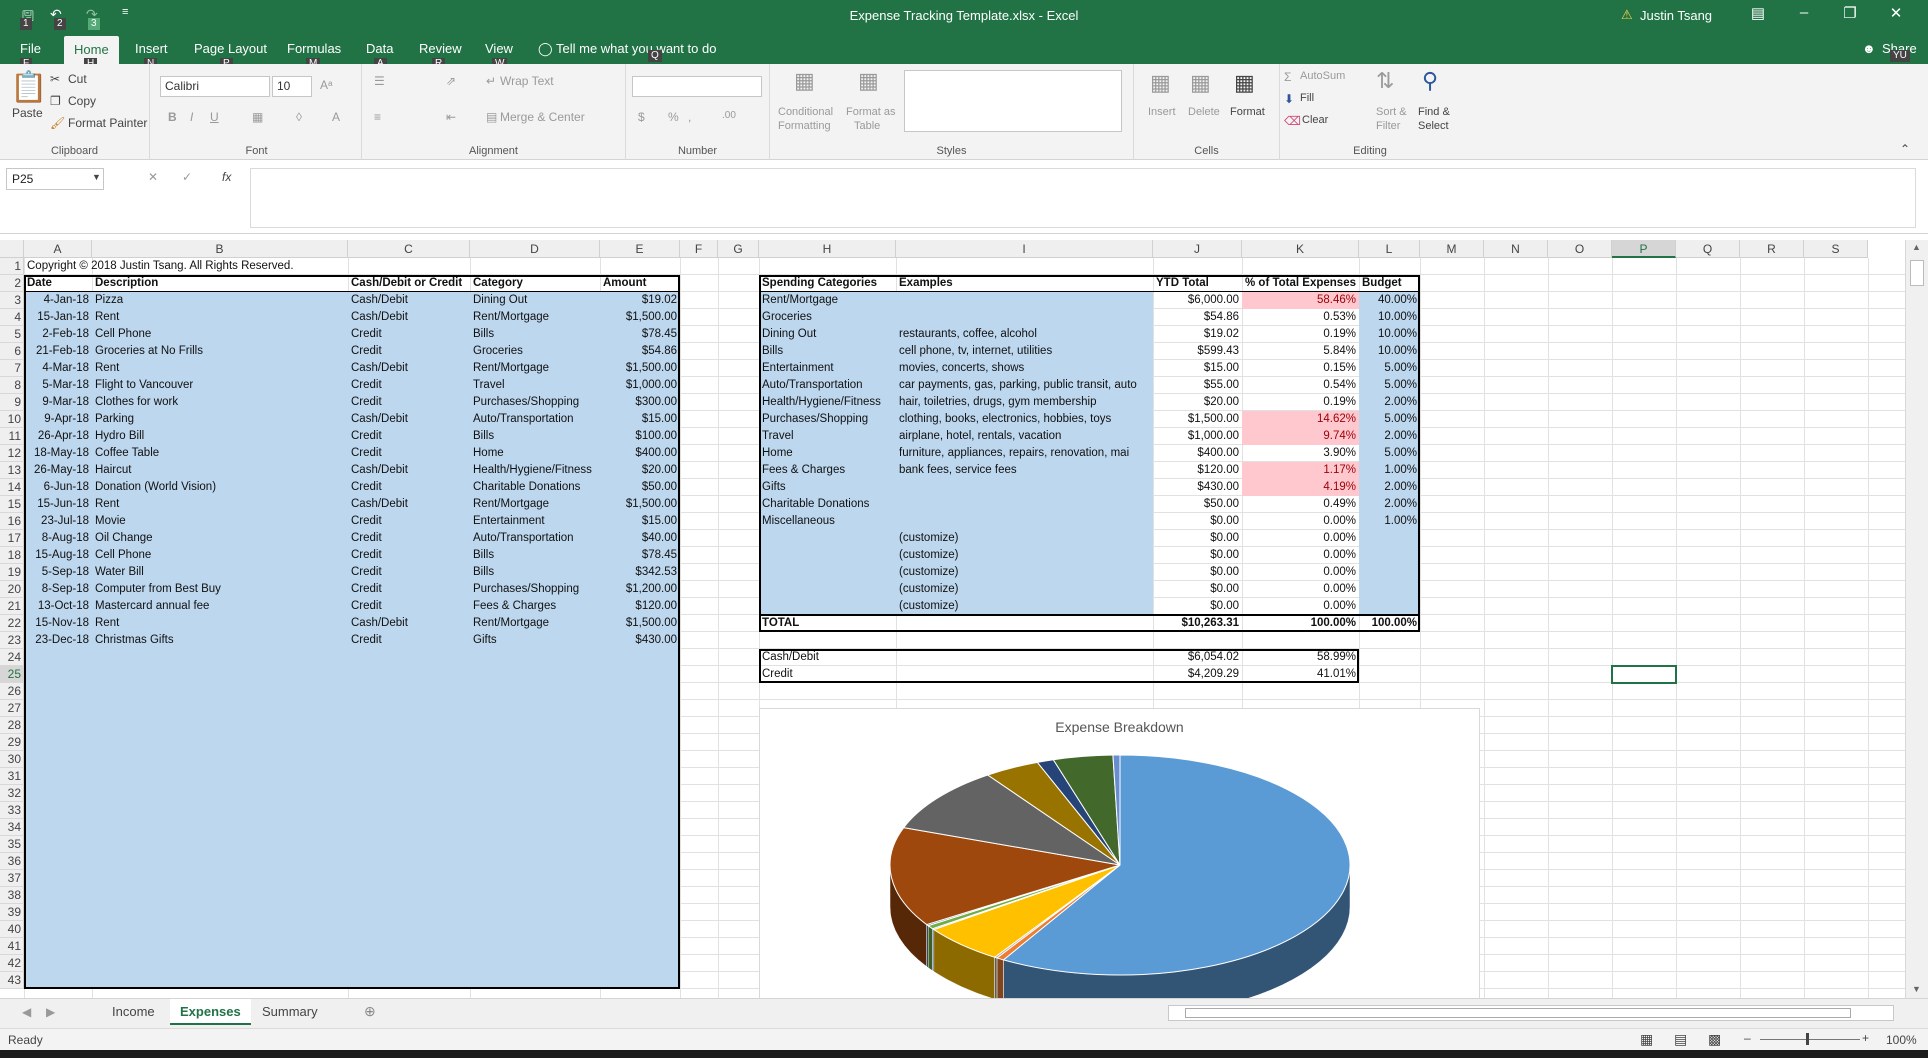  I want to click on format-cells-icon: ▦, so click(1244, 83).